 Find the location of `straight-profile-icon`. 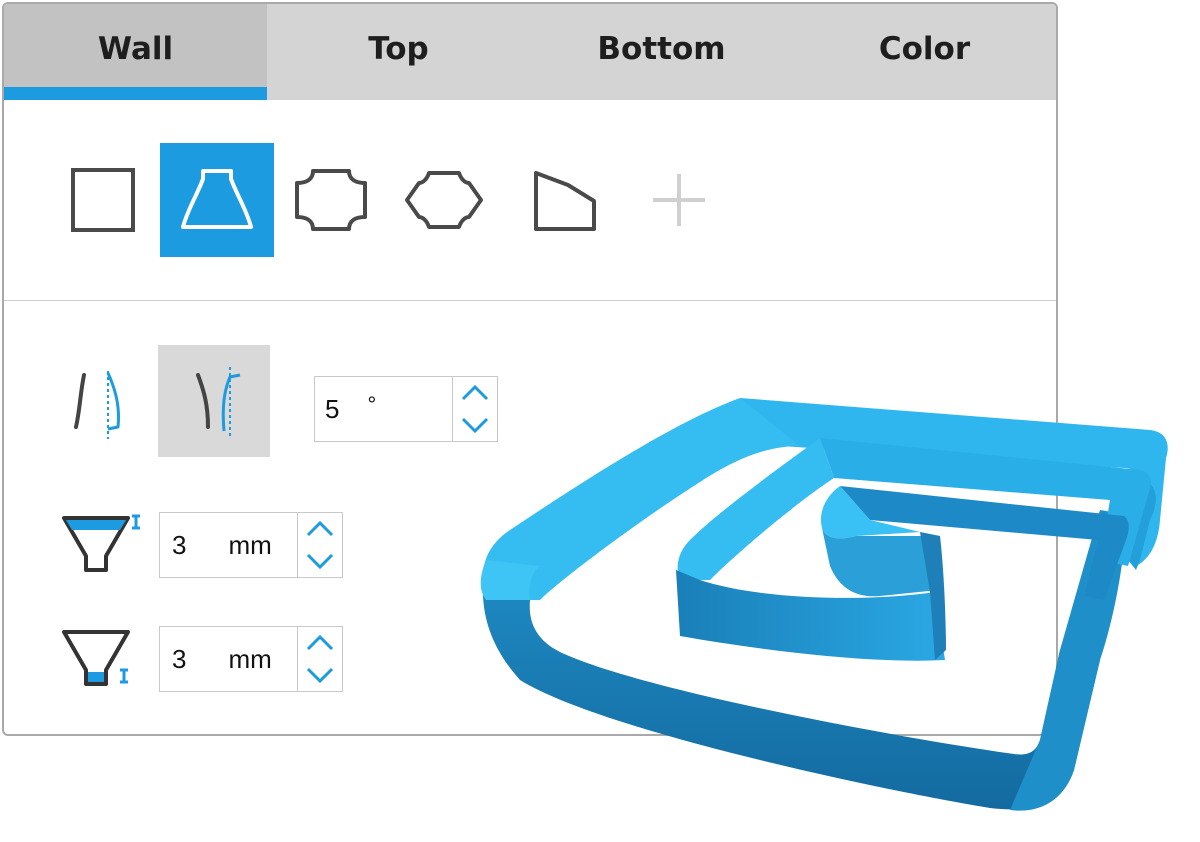

straight-profile-icon is located at coordinates (97, 405).